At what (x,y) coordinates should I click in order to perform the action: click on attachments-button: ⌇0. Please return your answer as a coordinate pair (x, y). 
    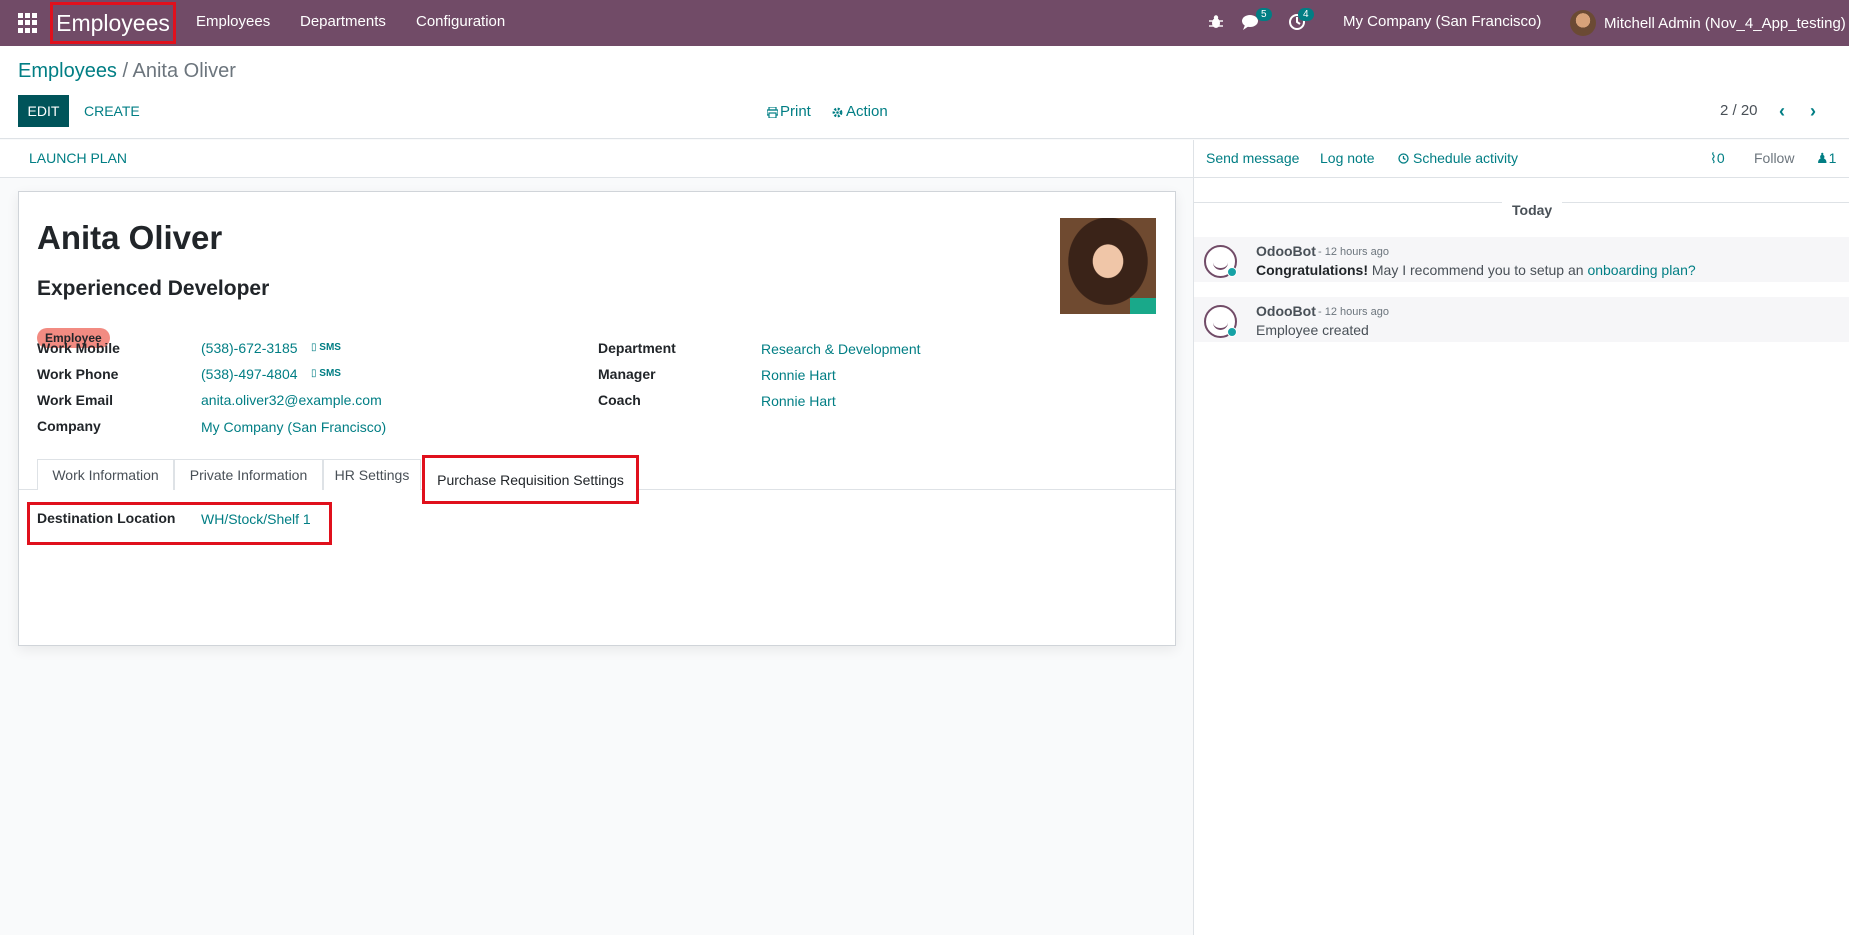
    Looking at the image, I should click on (1717, 158).